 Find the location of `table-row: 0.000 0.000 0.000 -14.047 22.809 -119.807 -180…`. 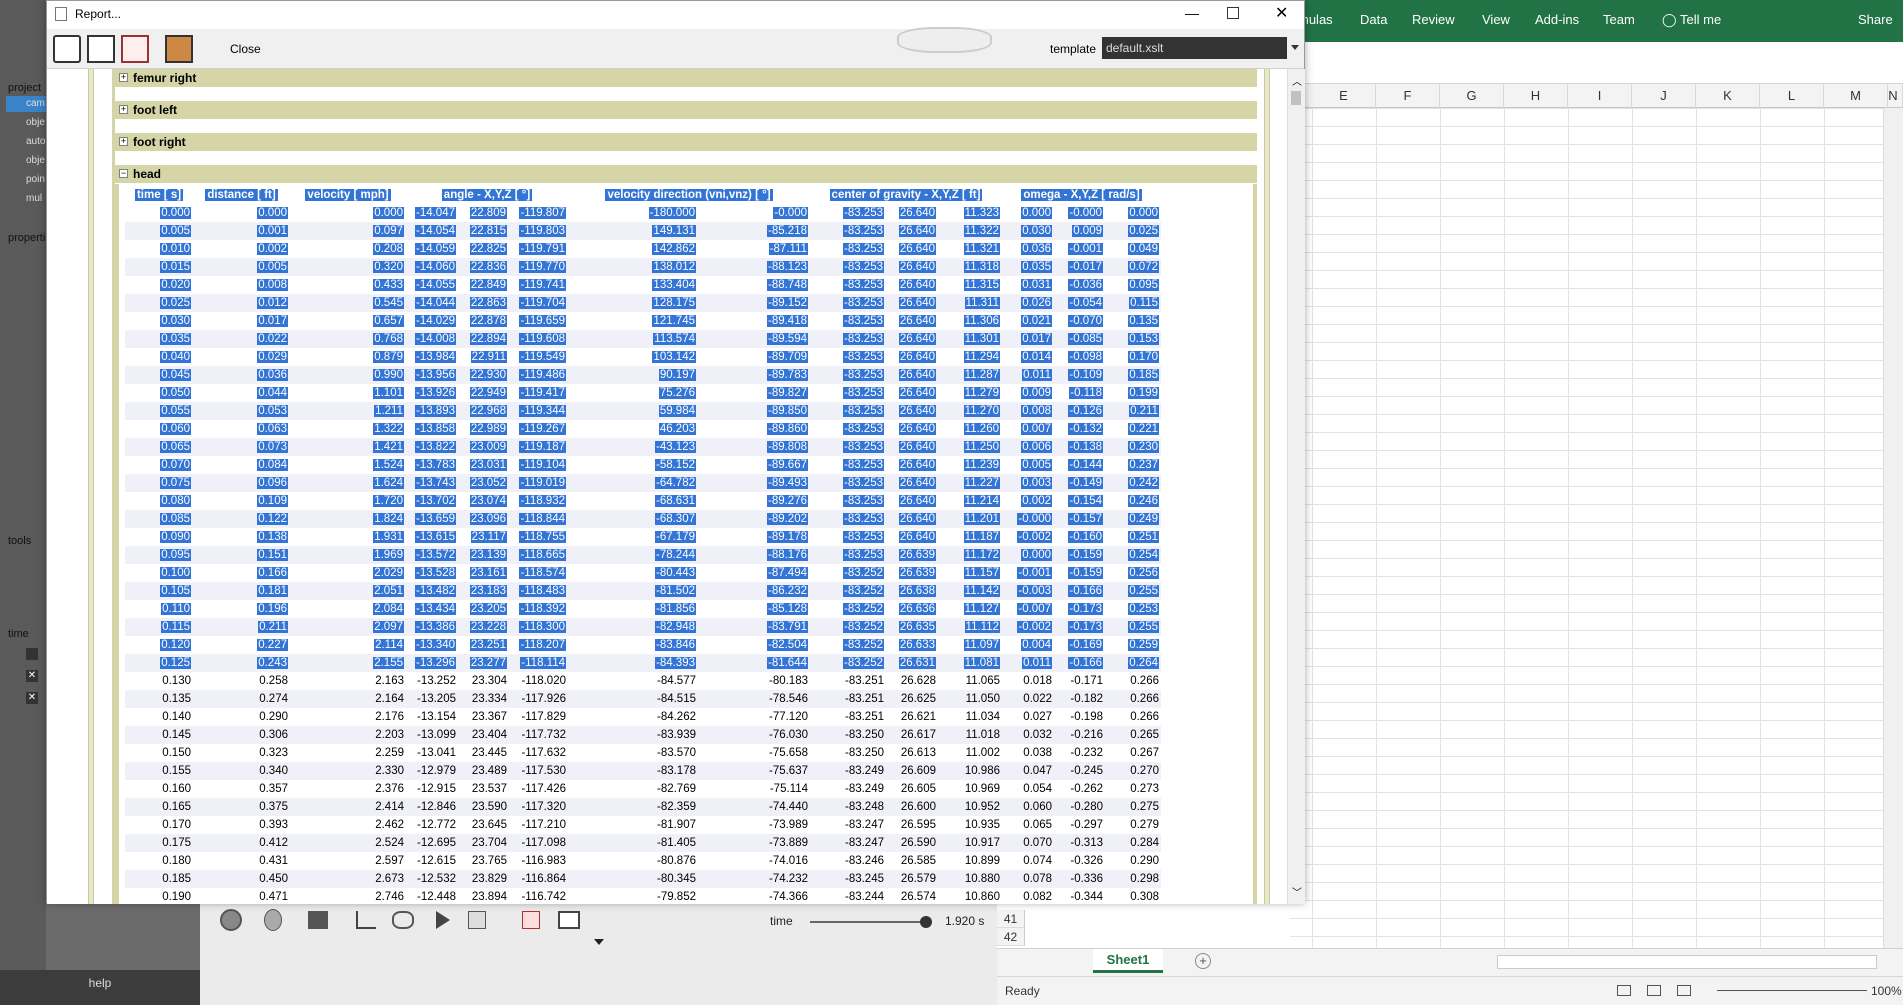

table-row: 0.000 0.000 0.000 -14.047 22.809 -119.807 -180… is located at coordinates (643, 213).